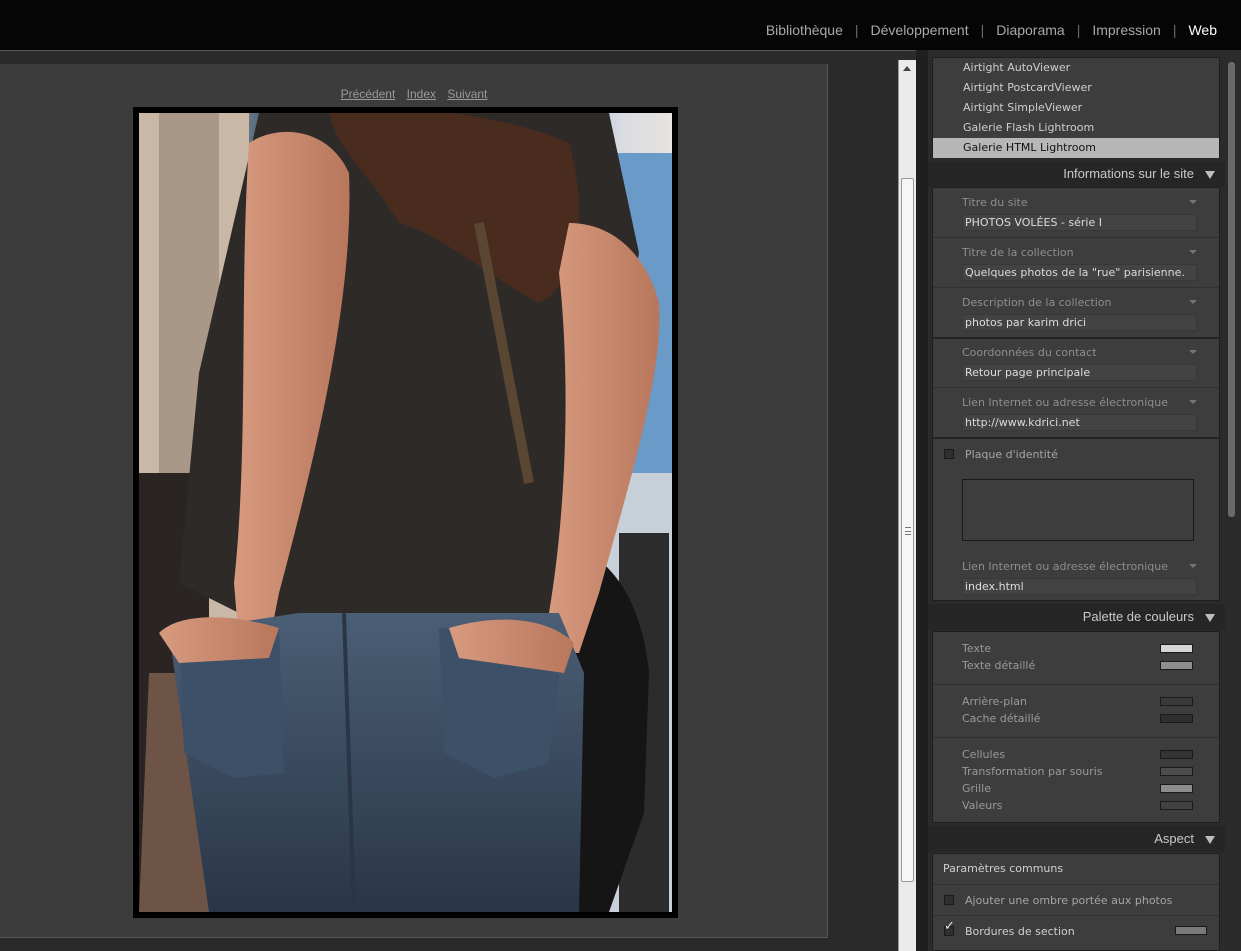 This screenshot has height=951, width=1241. What do you see at coordinates (1076, 648) in the screenshot?
I see `color-row-text: Texte` at bounding box center [1076, 648].